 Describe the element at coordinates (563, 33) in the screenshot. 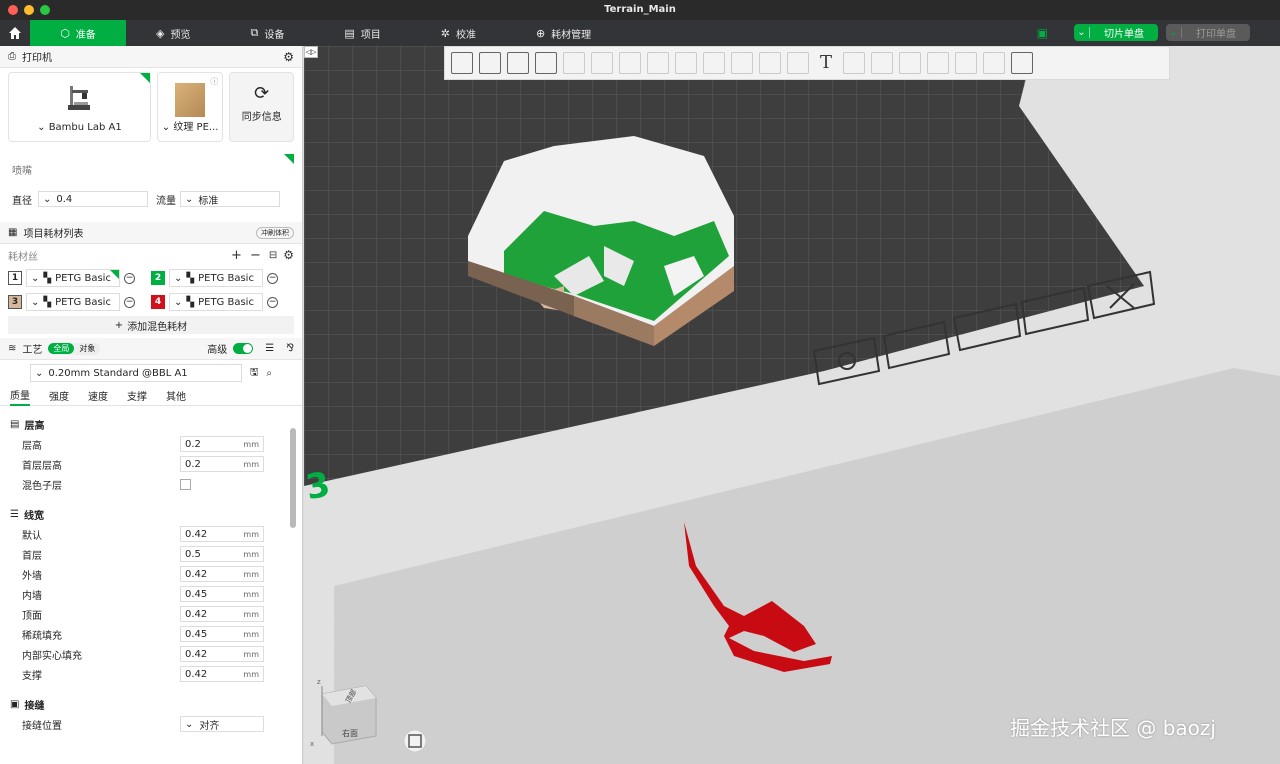

I see `tab-filament-manager: ⊕ 耗材管理` at that location.